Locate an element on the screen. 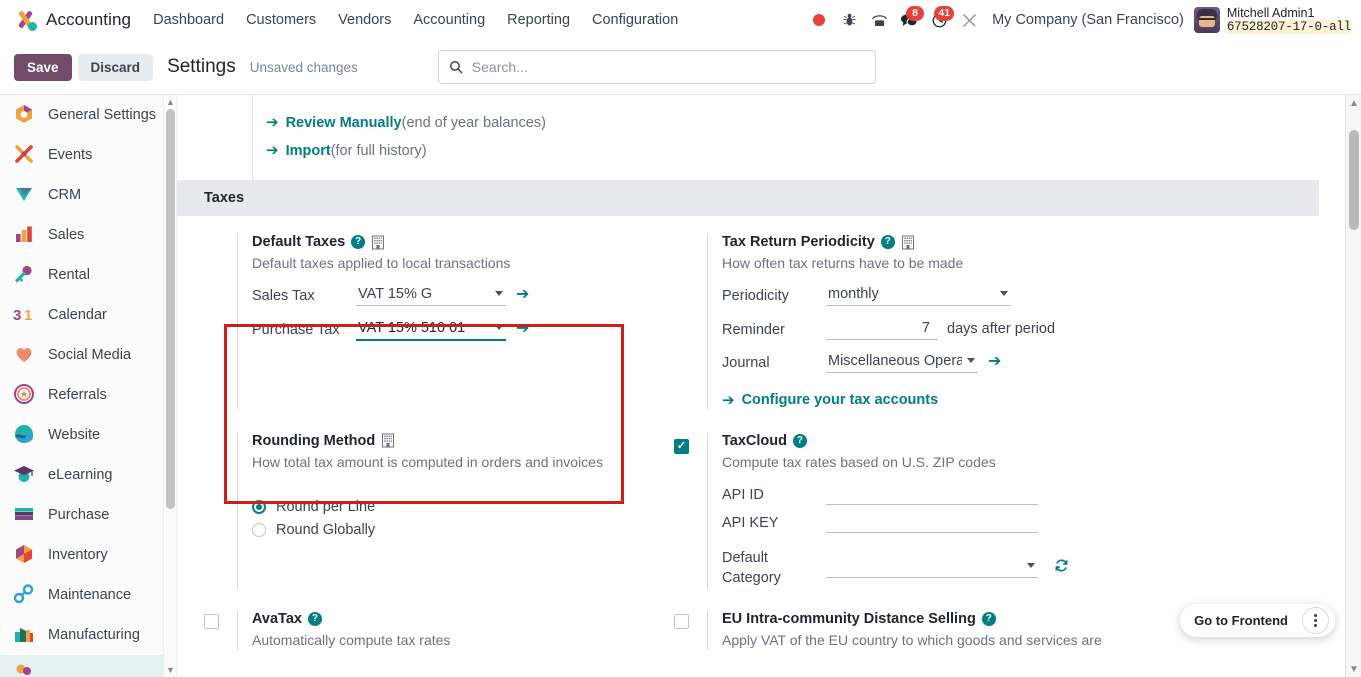 The width and height of the screenshot is (1361, 677). kebab-menu-icon is located at coordinates (1315, 620).